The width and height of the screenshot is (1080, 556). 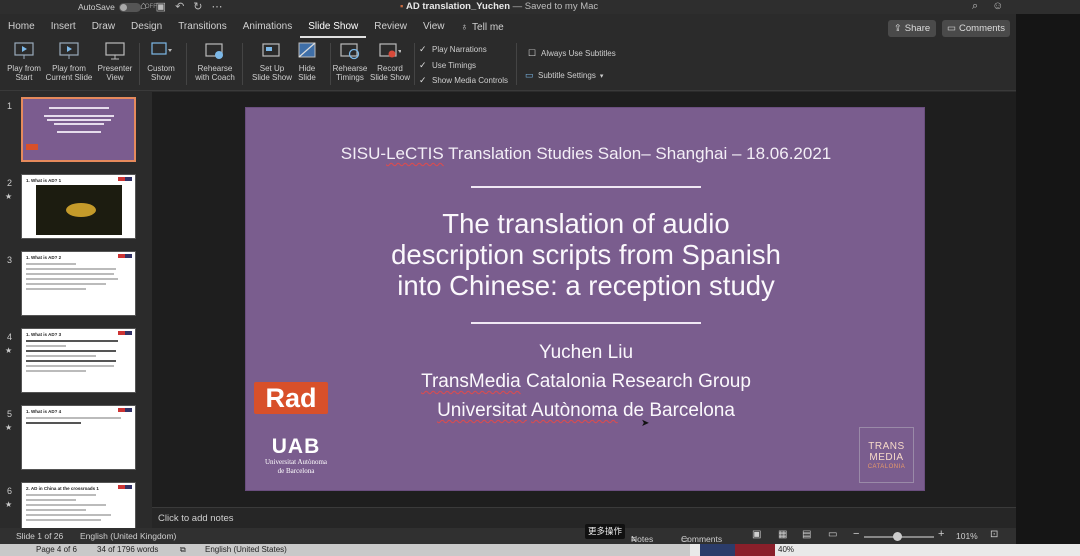 I want to click on tab-animations: Animations, so click(x=267, y=27).